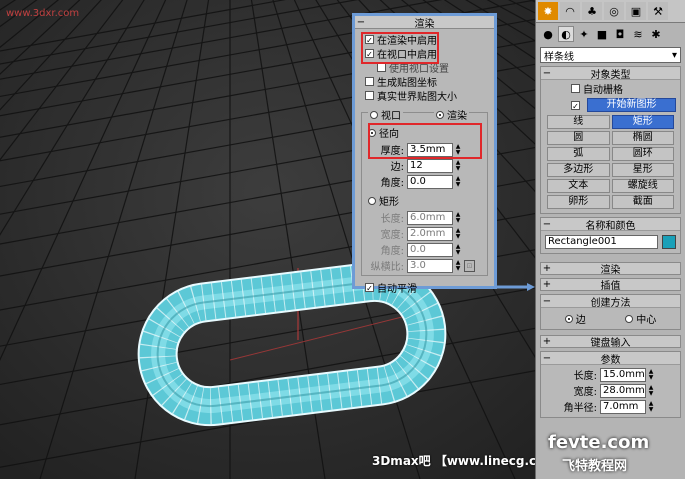 The height and width of the screenshot is (479, 685). What do you see at coordinates (430, 265) in the screenshot?
I see `aspect-input: 3.0` at bounding box center [430, 265].